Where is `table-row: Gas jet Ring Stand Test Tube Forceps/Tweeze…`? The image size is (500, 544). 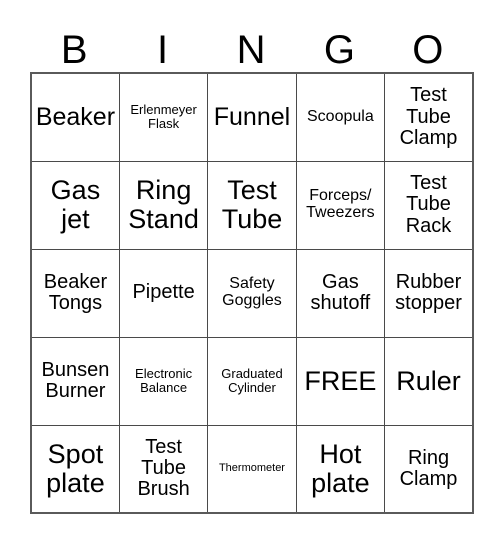 table-row: Gas jet Ring Stand Test Tube Forceps/Tweeze… is located at coordinates (252, 205).